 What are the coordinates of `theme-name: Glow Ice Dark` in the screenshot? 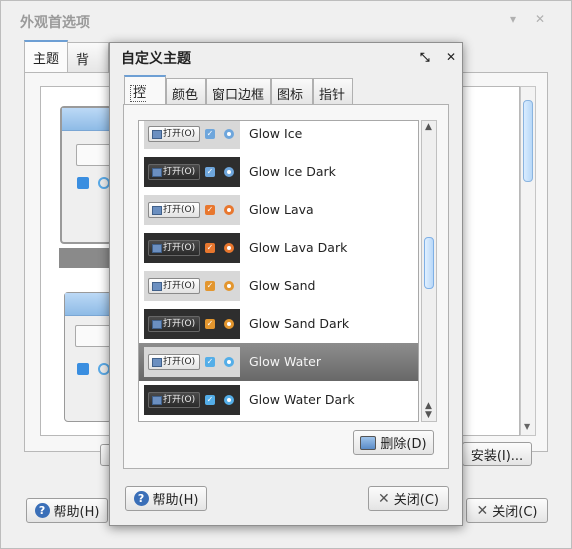 It's located at (292, 171).